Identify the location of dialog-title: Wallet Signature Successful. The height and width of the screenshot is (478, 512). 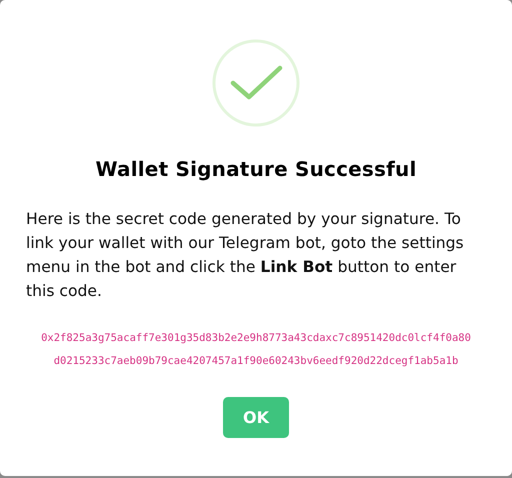
(256, 169).